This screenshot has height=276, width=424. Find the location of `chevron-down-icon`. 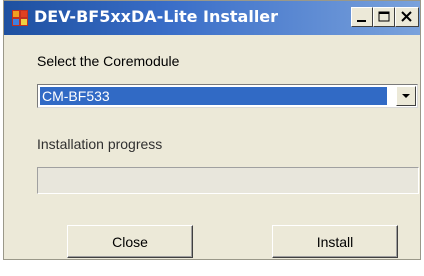

chevron-down-icon is located at coordinates (406, 96).